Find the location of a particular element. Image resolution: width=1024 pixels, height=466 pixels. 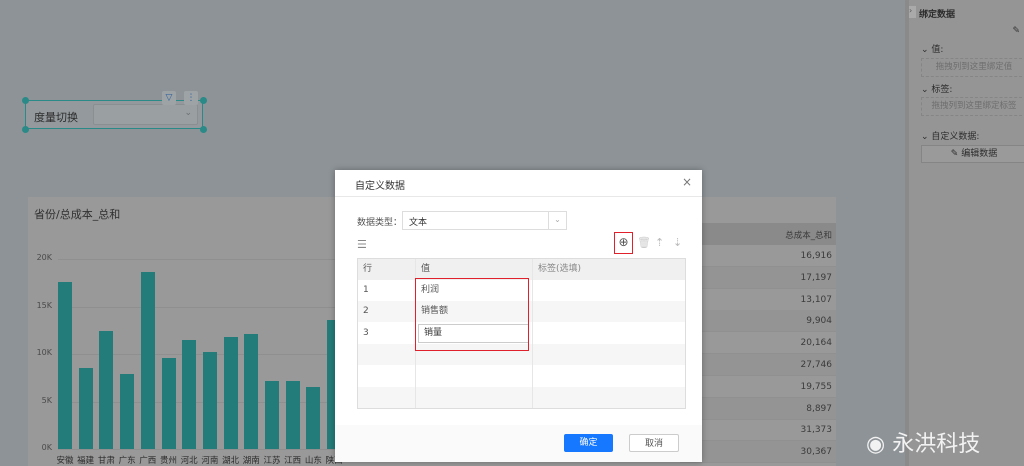

move-down-icon: ⇣ is located at coordinates (677, 242).